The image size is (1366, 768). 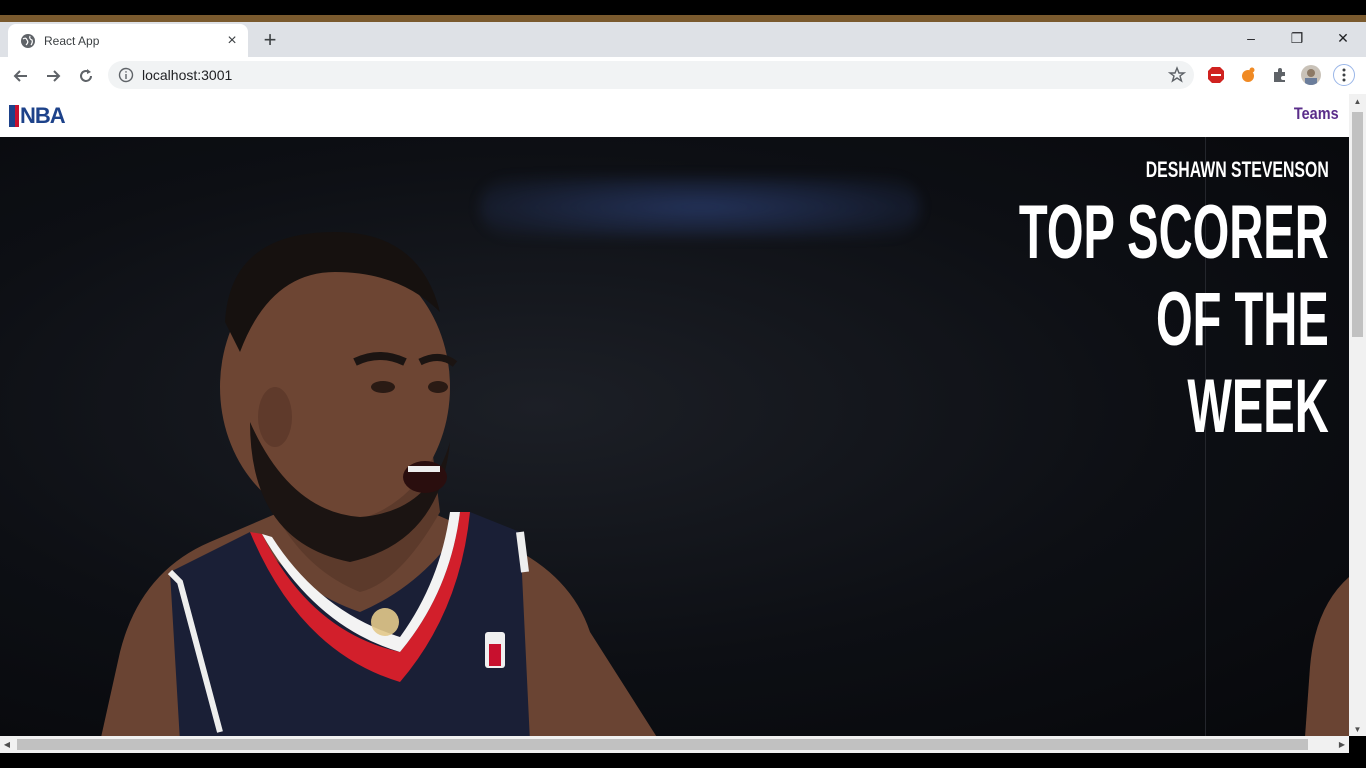 I want to click on tab-title: React App, so click(x=72, y=40).